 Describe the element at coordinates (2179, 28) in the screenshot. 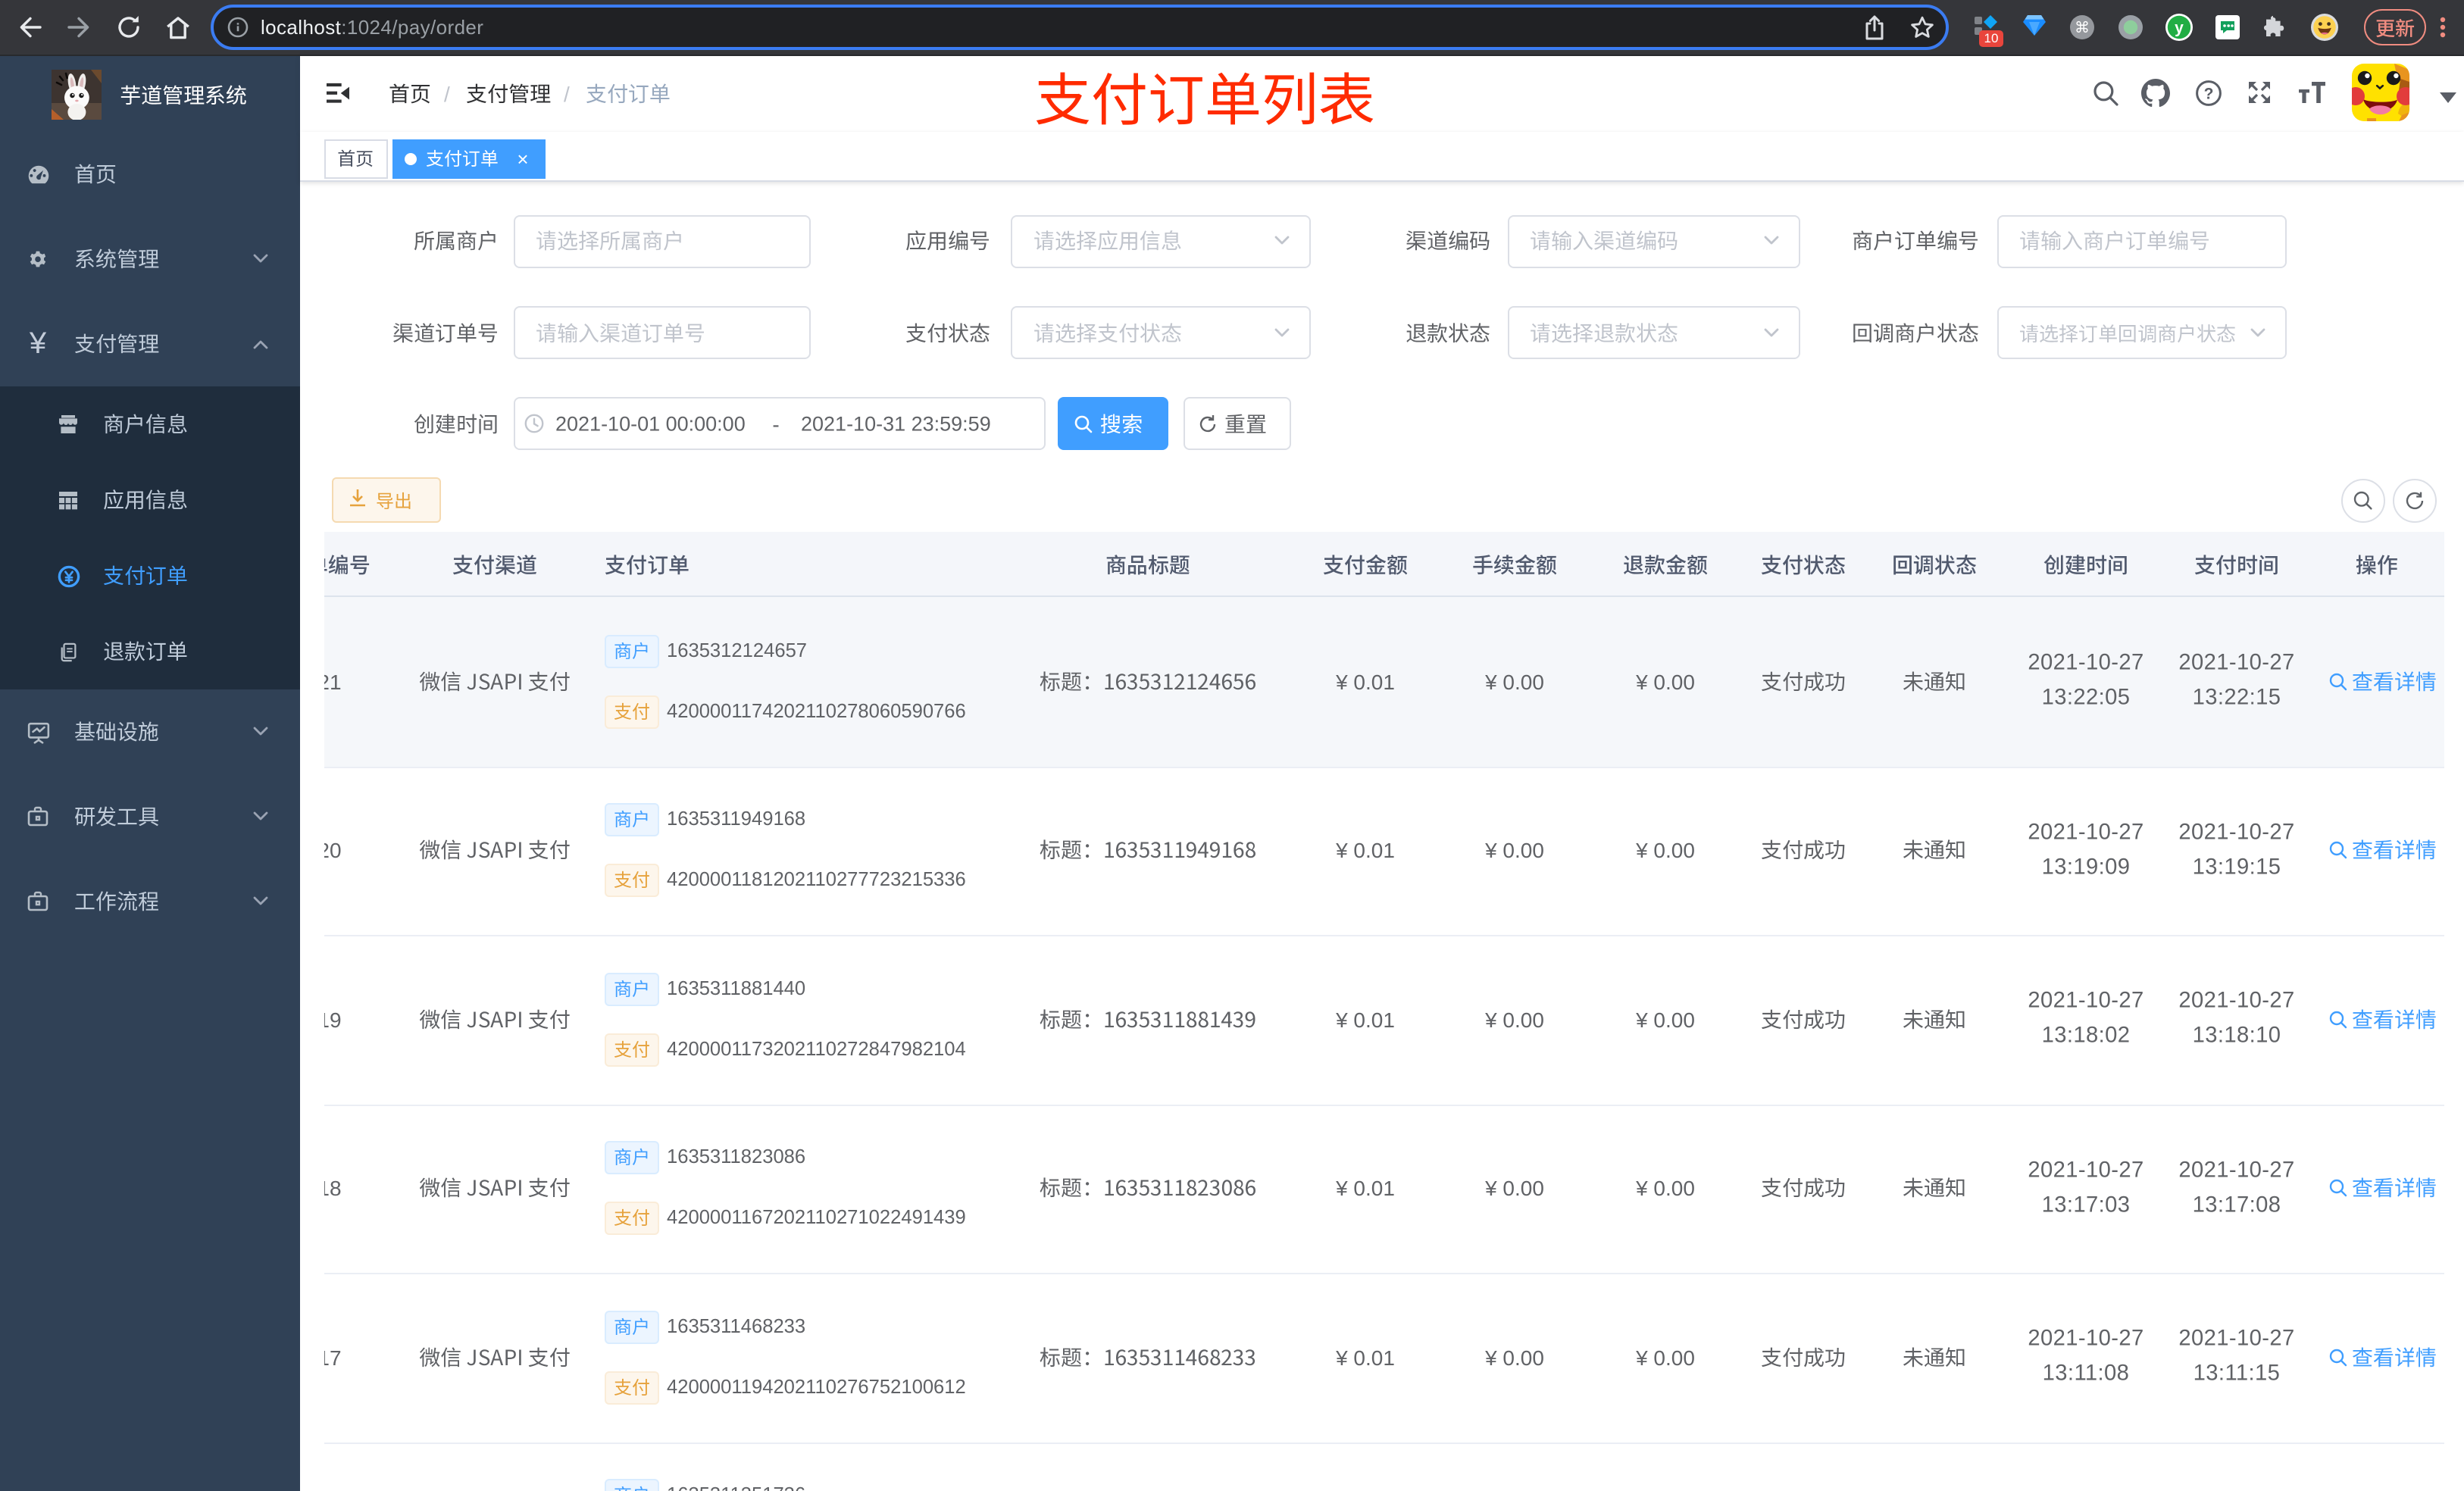

I see `svg-text: y` at that location.